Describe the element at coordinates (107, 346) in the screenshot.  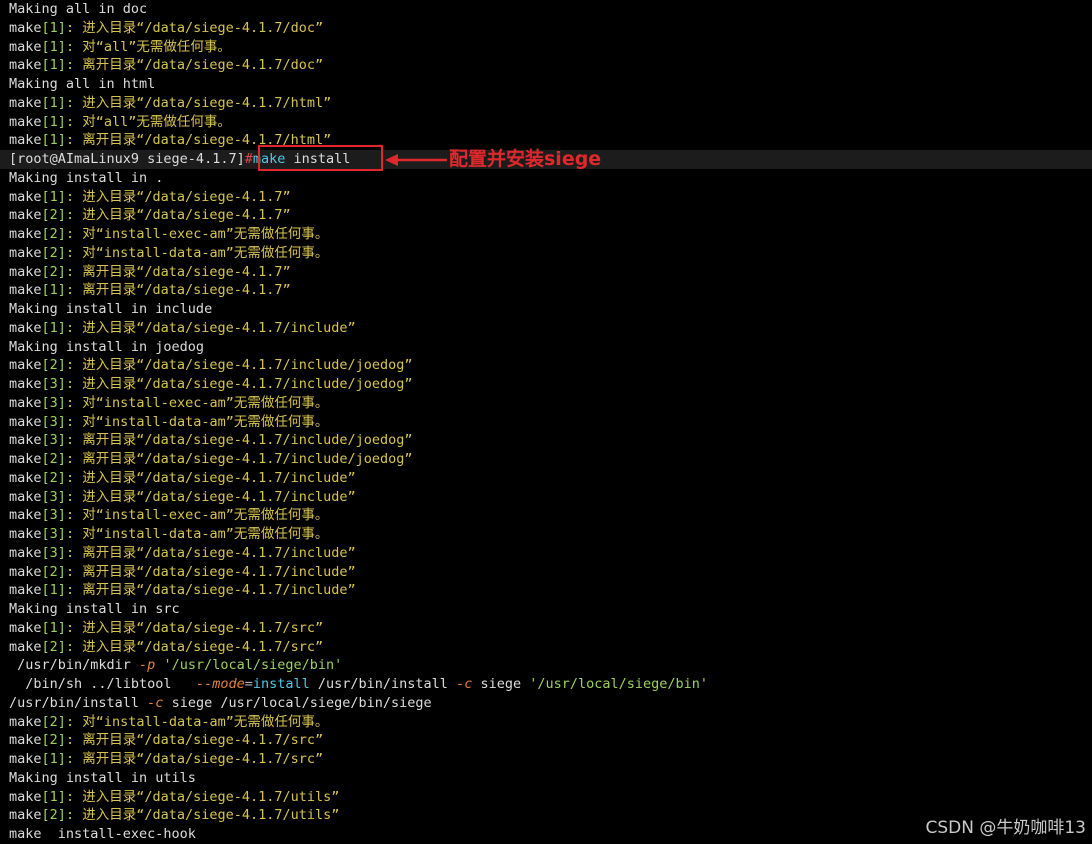
I see `output-text: Making install in joedog` at that location.